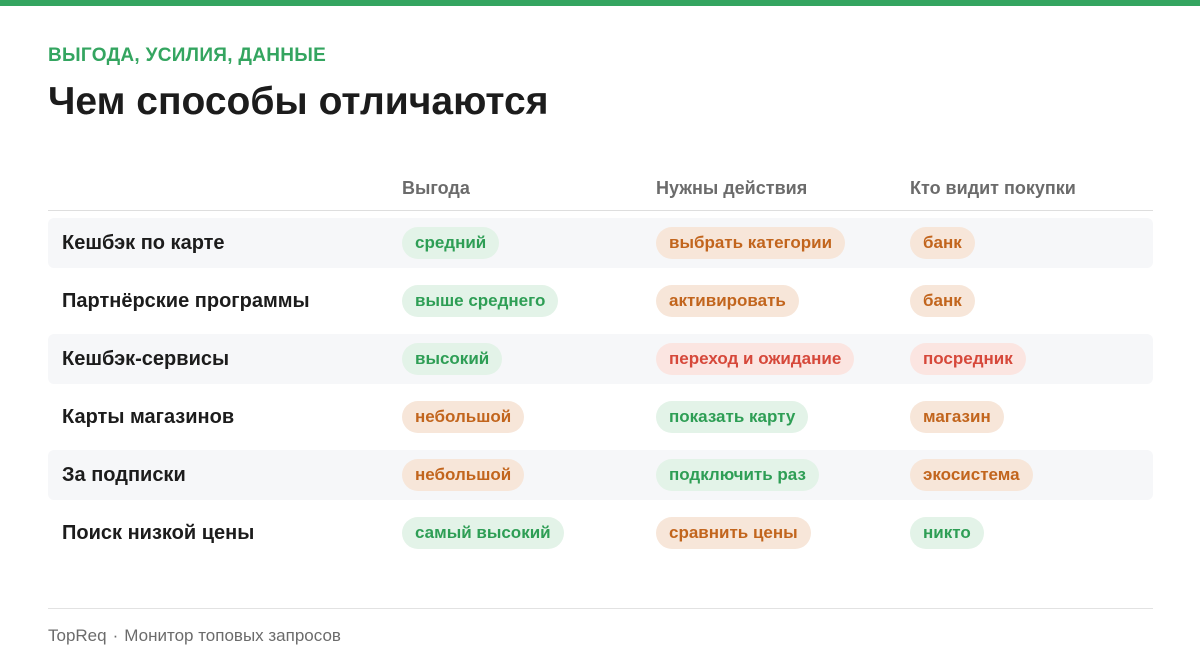 The height and width of the screenshot is (670, 1200). Describe the element at coordinates (968, 359) in the screenshot. I see `visibility-pill: посредник` at that location.